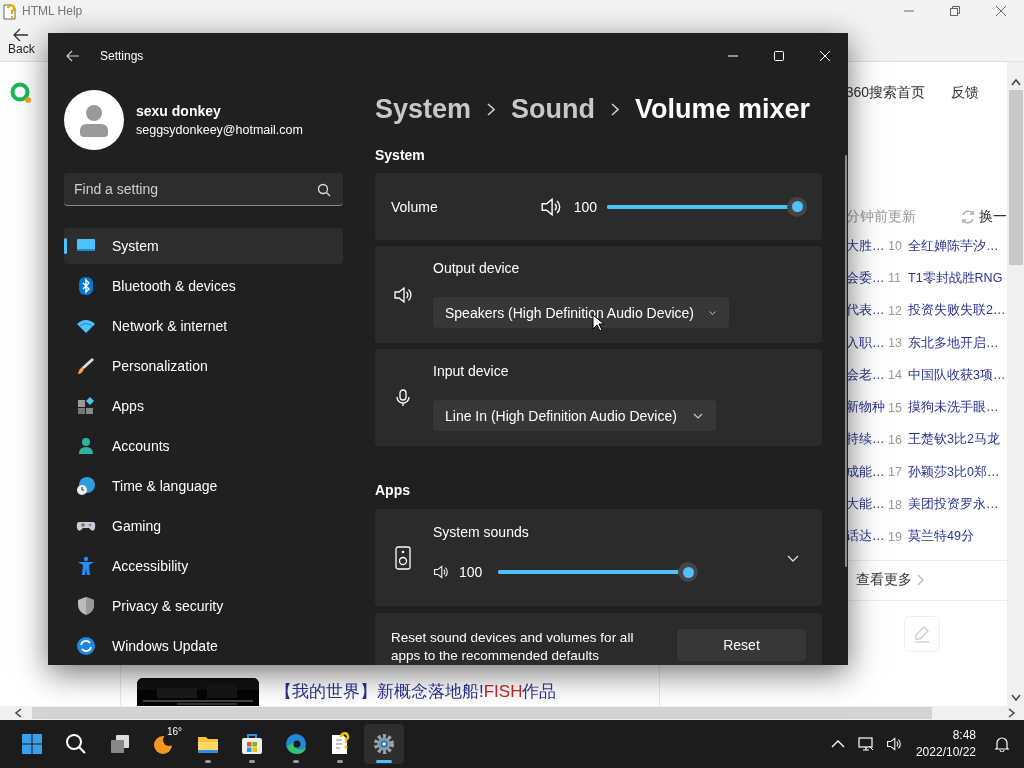 This screenshot has width=1024, height=768. What do you see at coordinates (403, 557) in the screenshot?
I see `speaker-device-icon` at bounding box center [403, 557].